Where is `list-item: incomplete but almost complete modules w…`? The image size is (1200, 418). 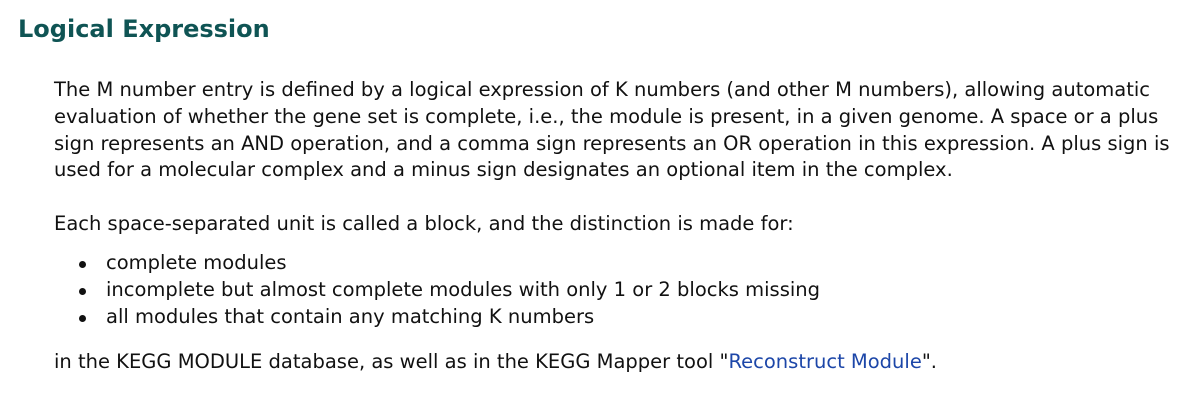 list-item: incomplete but almost complete modules w… is located at coordinates (624, 290).